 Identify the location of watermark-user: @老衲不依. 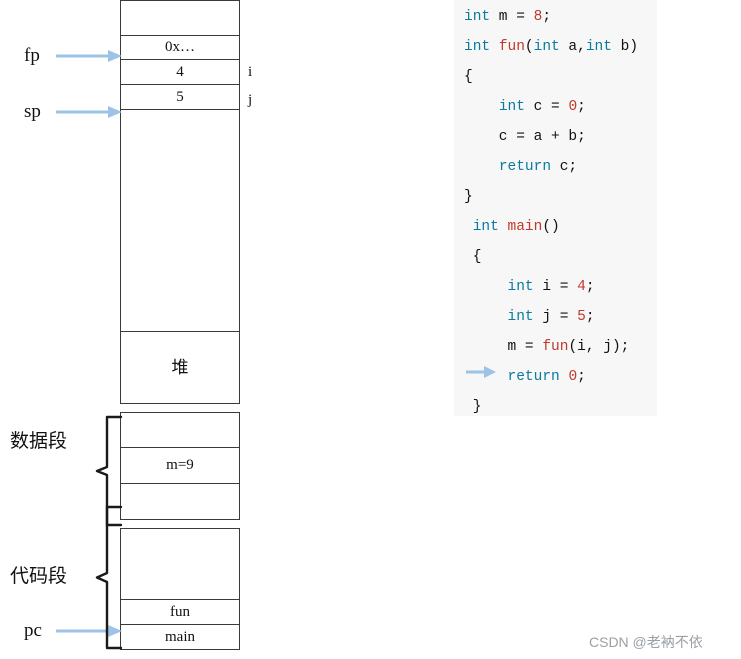
(665, 642).